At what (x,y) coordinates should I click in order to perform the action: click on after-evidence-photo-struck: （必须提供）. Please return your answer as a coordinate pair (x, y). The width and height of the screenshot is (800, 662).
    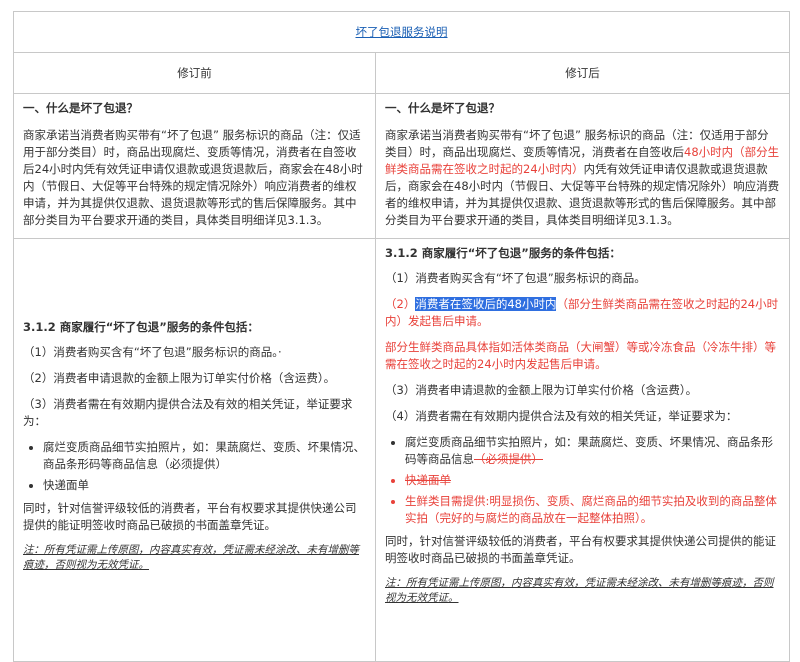
    Looking at the image, I should click on (508, 459).